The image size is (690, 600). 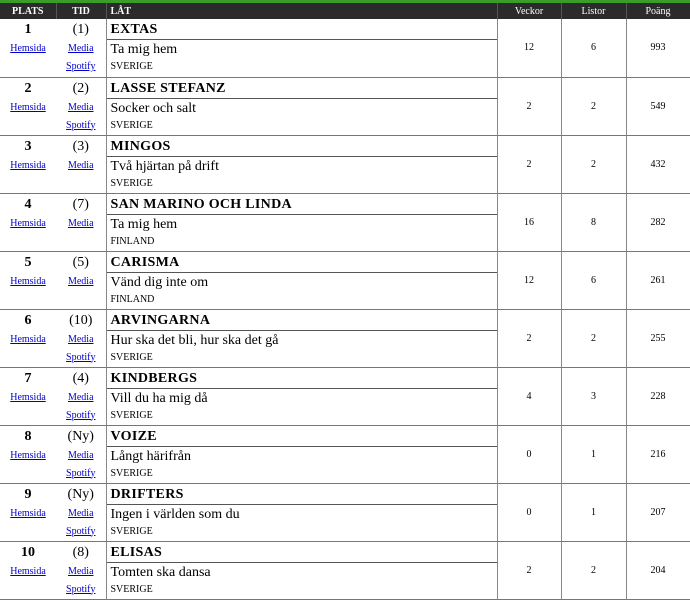 What do you see at coordinates (80, 262) in the screenshot?
I see `previous-position: (5)` at bounding box center [80, 262].